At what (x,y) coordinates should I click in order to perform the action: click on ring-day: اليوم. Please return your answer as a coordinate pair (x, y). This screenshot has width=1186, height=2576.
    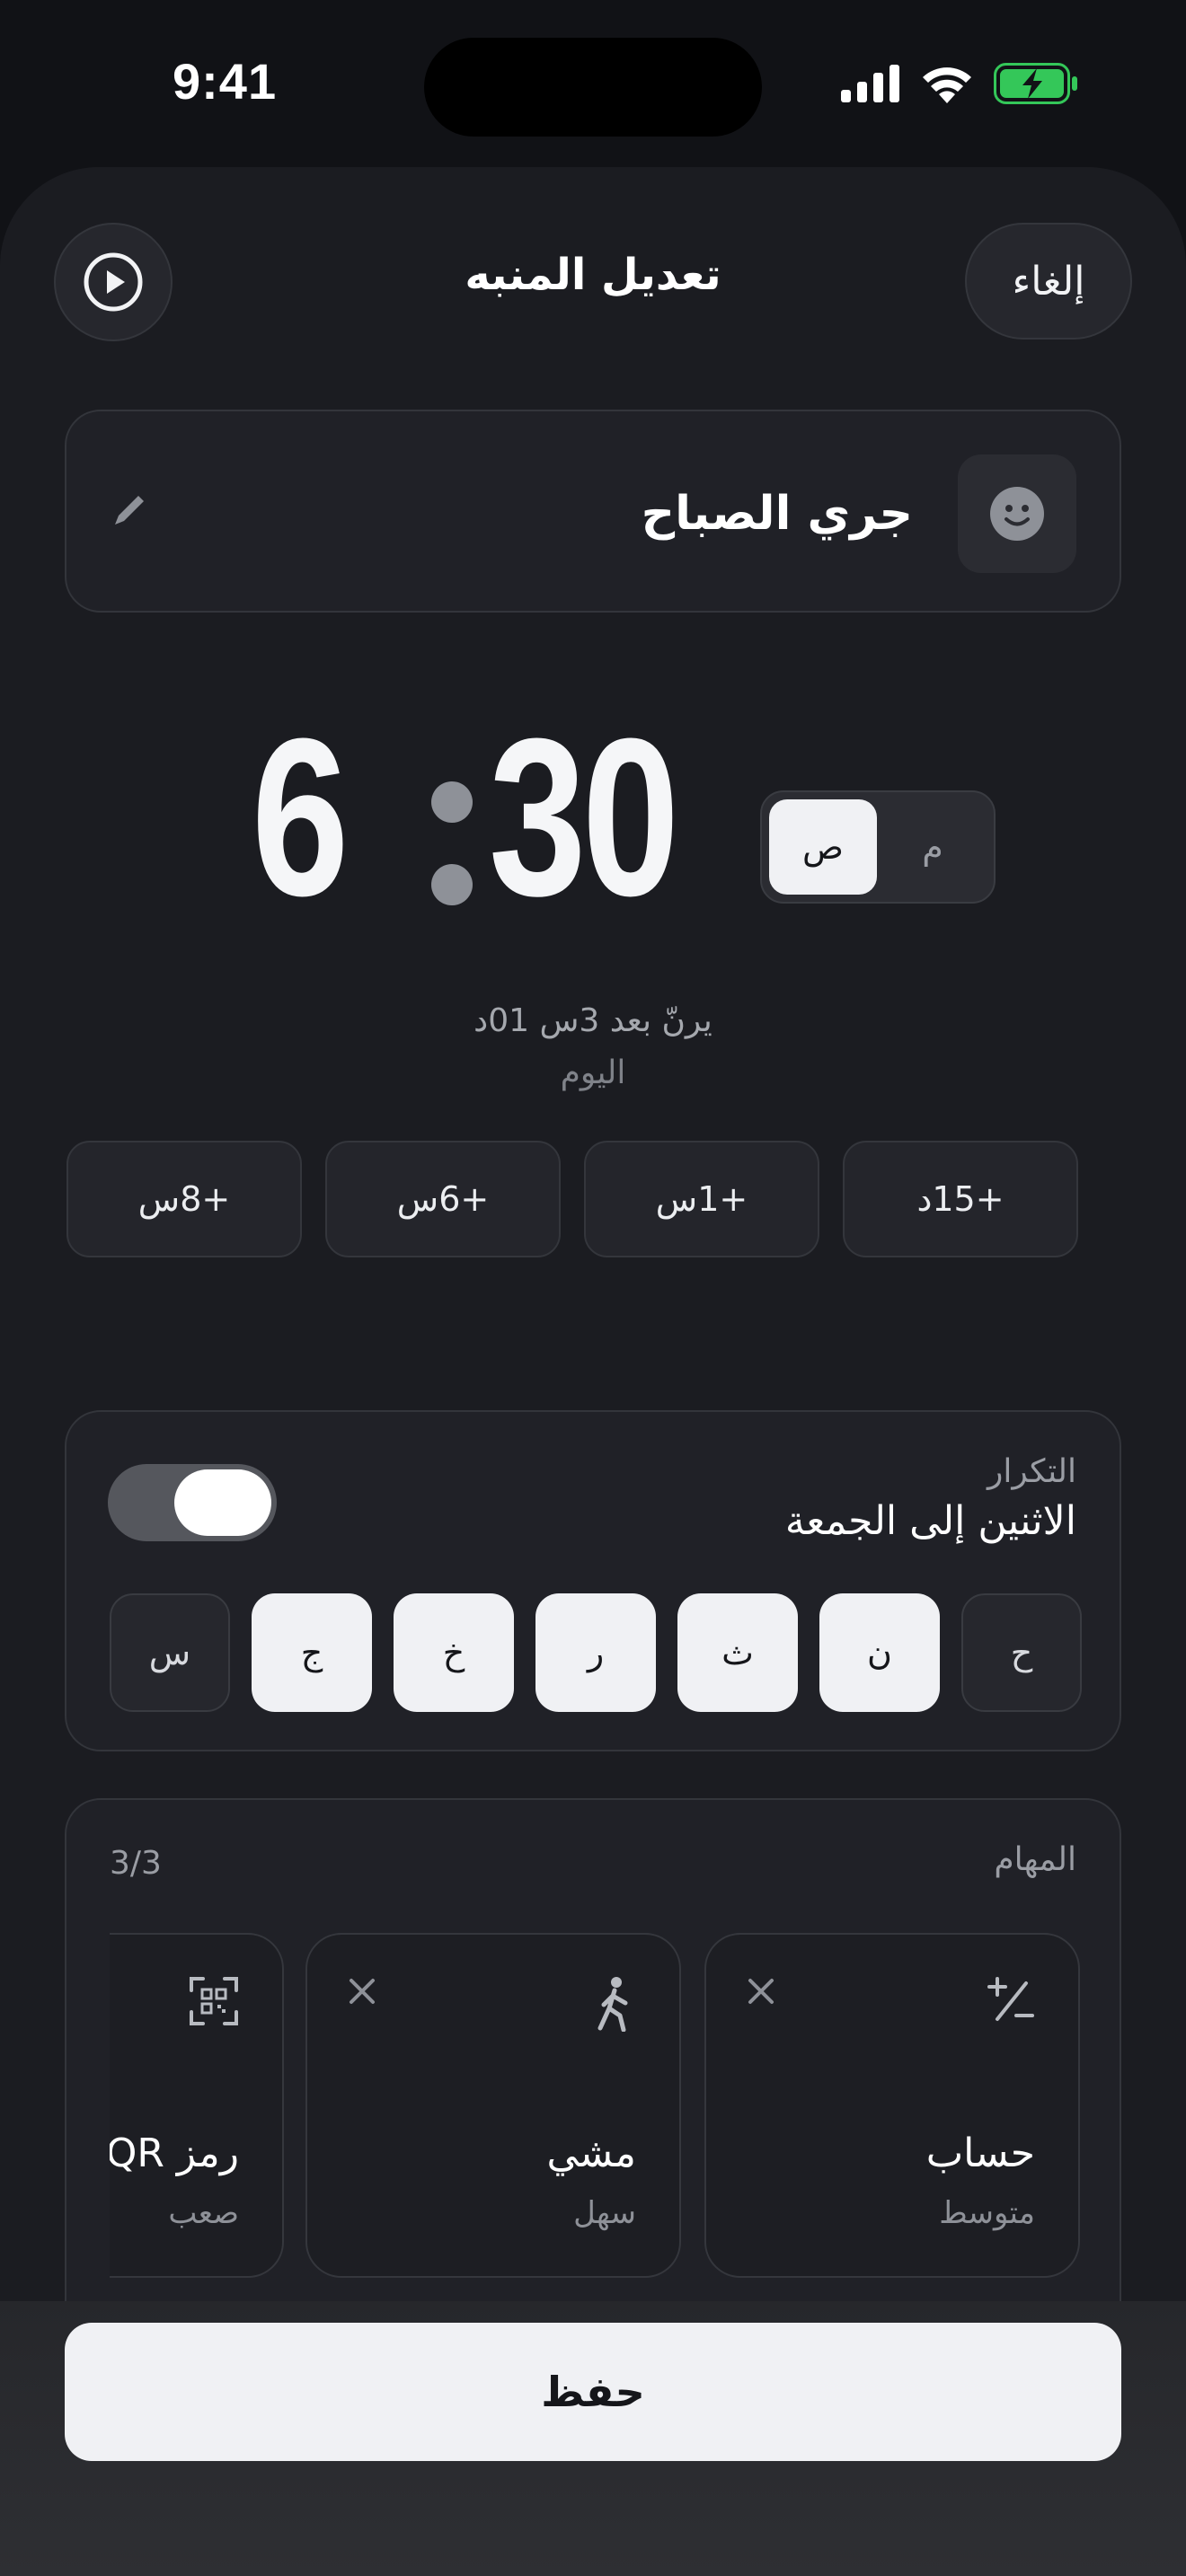
    Looking at the image, I should click on (593, 1072).